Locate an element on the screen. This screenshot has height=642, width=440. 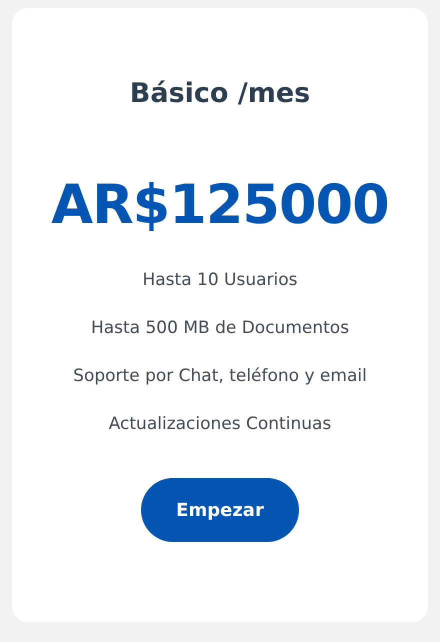
plan-price: AR$125000 is located at coordinates (220, 205).